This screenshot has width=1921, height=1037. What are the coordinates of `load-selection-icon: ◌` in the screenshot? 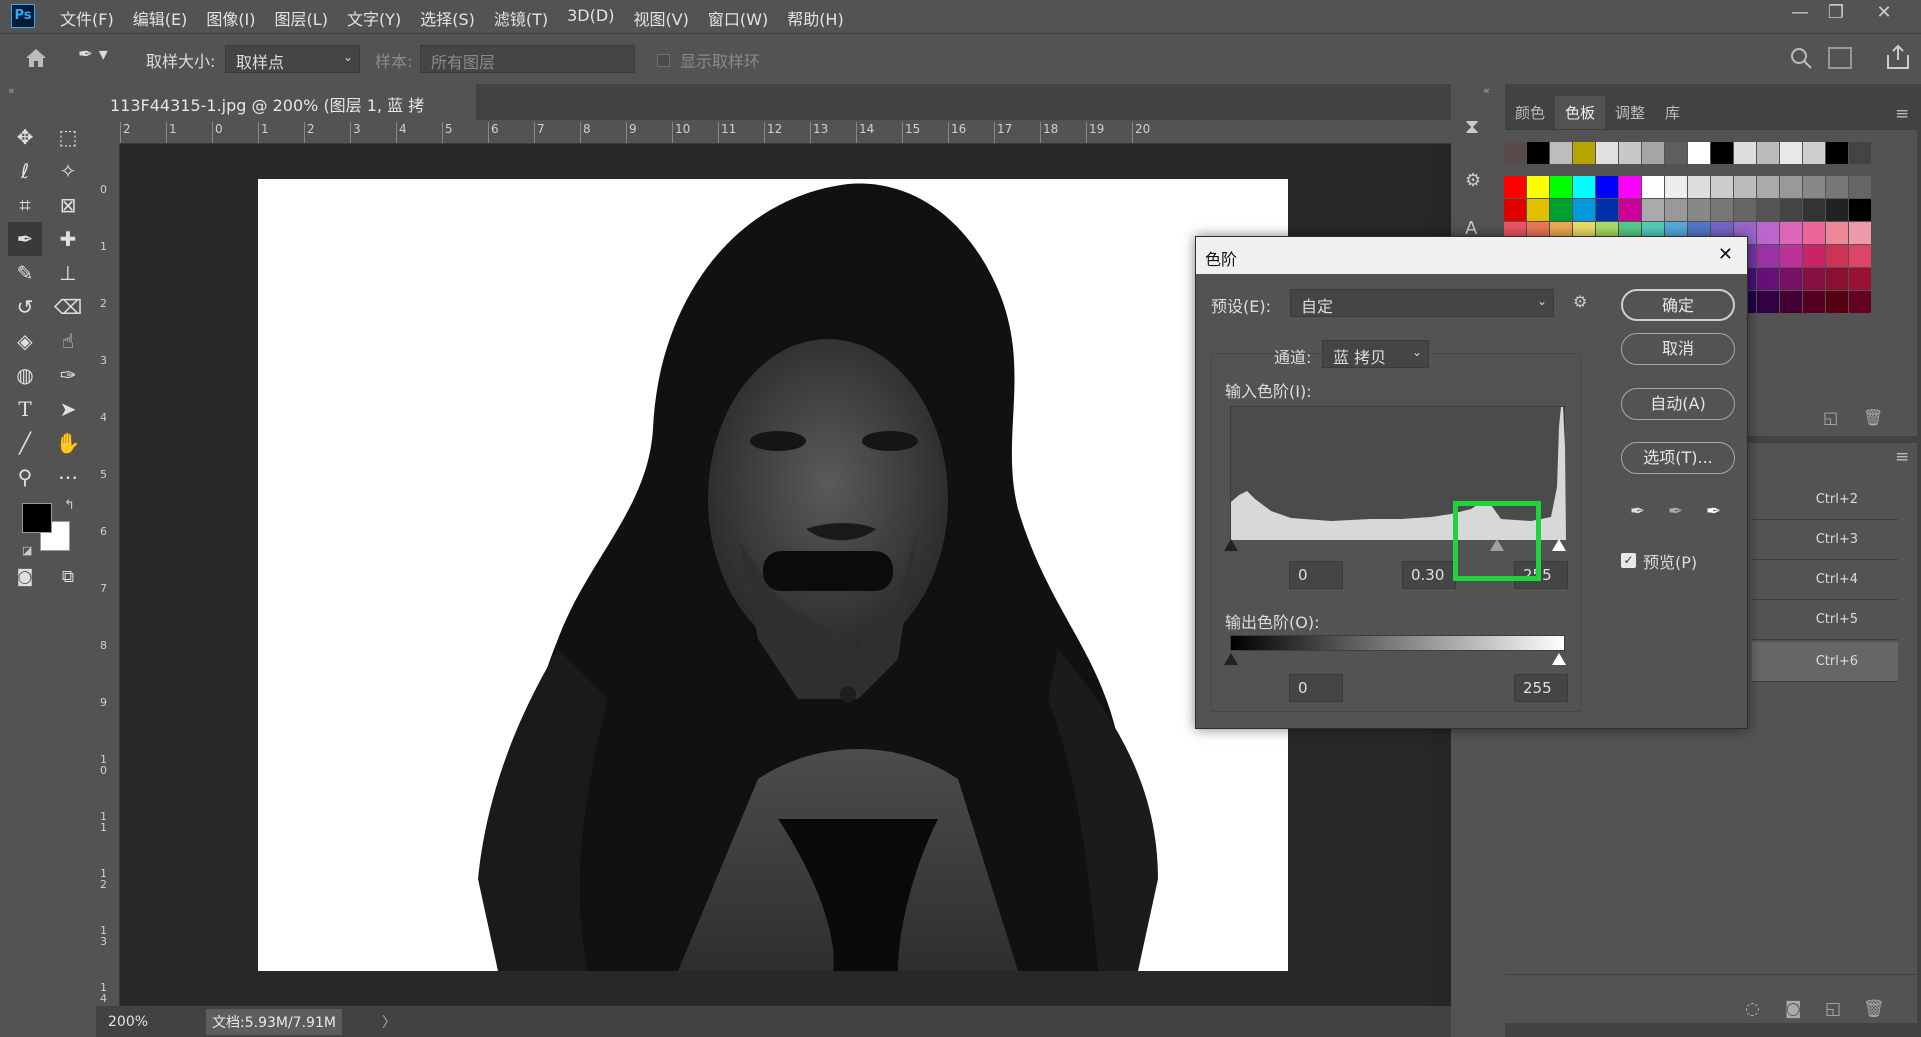 It's located at (1752, 1009).